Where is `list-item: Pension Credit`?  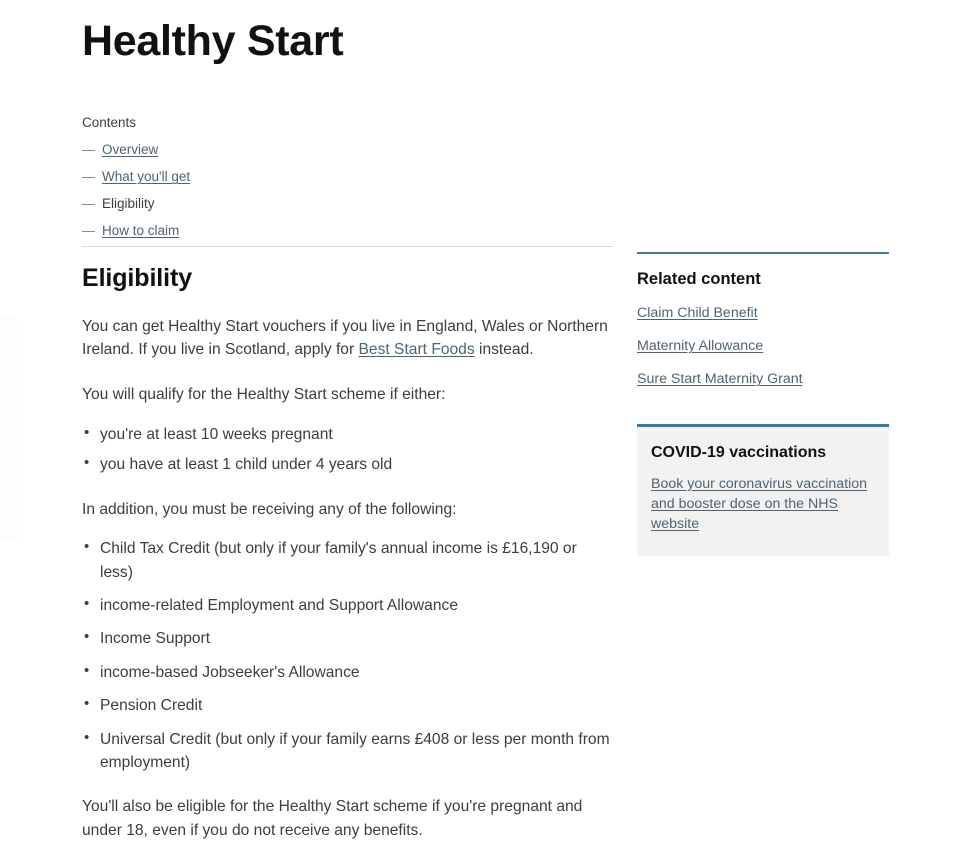
list-item: Pension Credit is located at coordinates (347, 705).